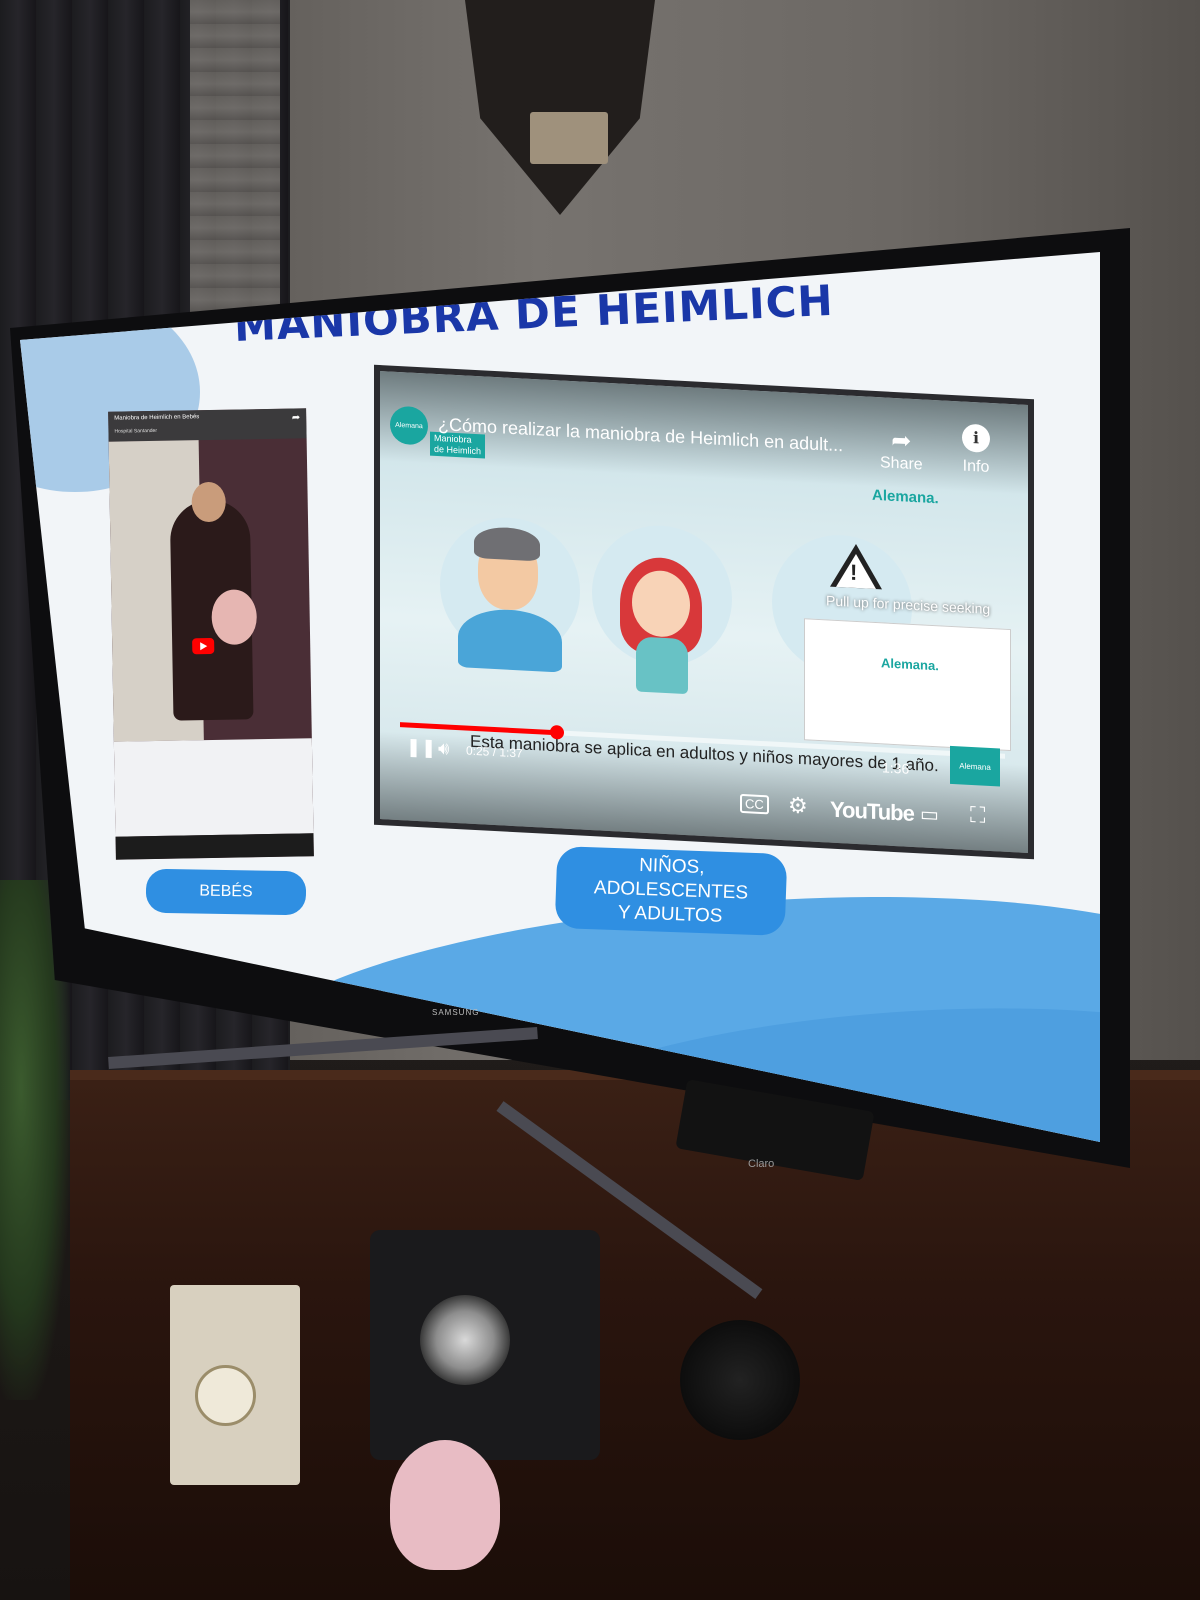 This screenshot has height=1600, width=1200. Describe the element at coordinates (671, 891) in the screenshot. I see `children-adults-button: NIÑOS, ADOLESCENTES Y ADULTOS` at that location.